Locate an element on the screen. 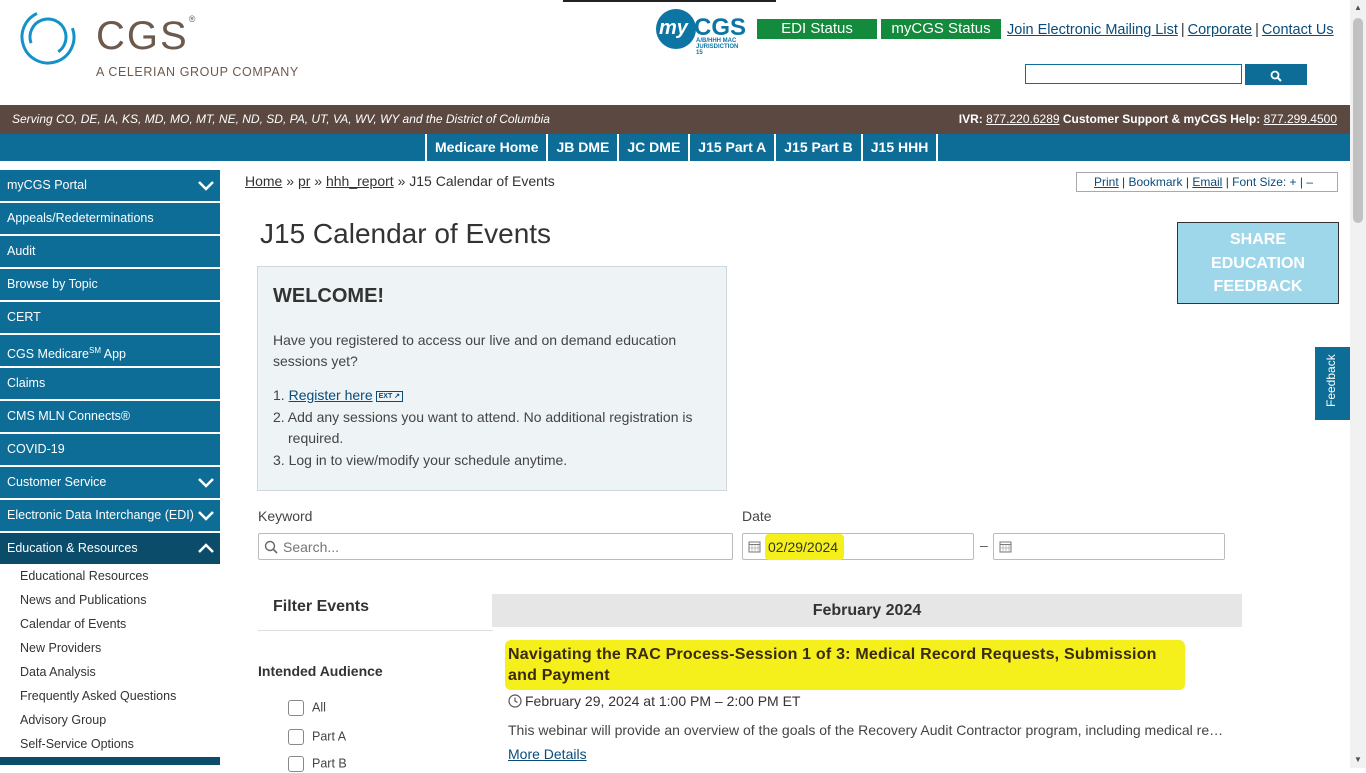 This screenshot has height=773, width=1366. chevron-up-icon is located at coordinates (206, 548).